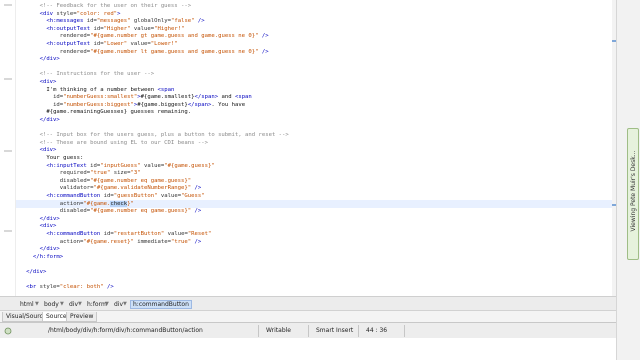 This screenshot has width=640, height=360. Describe the element at coordinates (100, 97) in the screenshot. I see `code-token: "numberGuess:smallest"` at that location.